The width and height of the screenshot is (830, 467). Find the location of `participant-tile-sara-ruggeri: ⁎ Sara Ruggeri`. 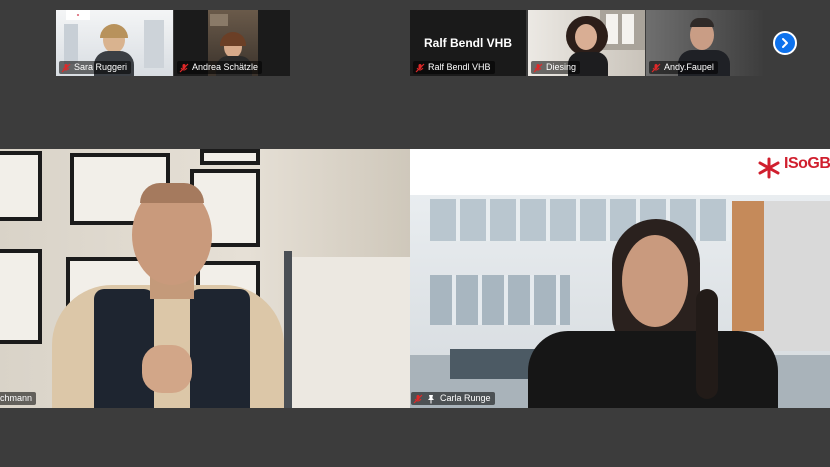

participant-tile-sara-ruggeri: ⁎ Sara Ruggeri is located at coordinates (114, 43).